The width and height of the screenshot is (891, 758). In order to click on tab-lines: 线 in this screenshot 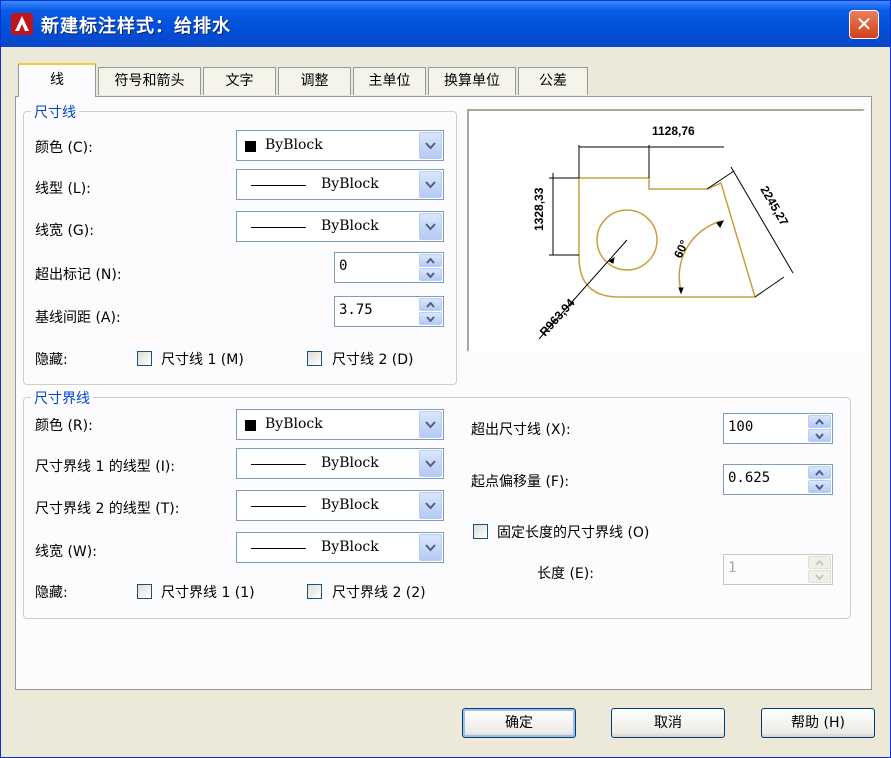, I will do `click(57, 80)`.